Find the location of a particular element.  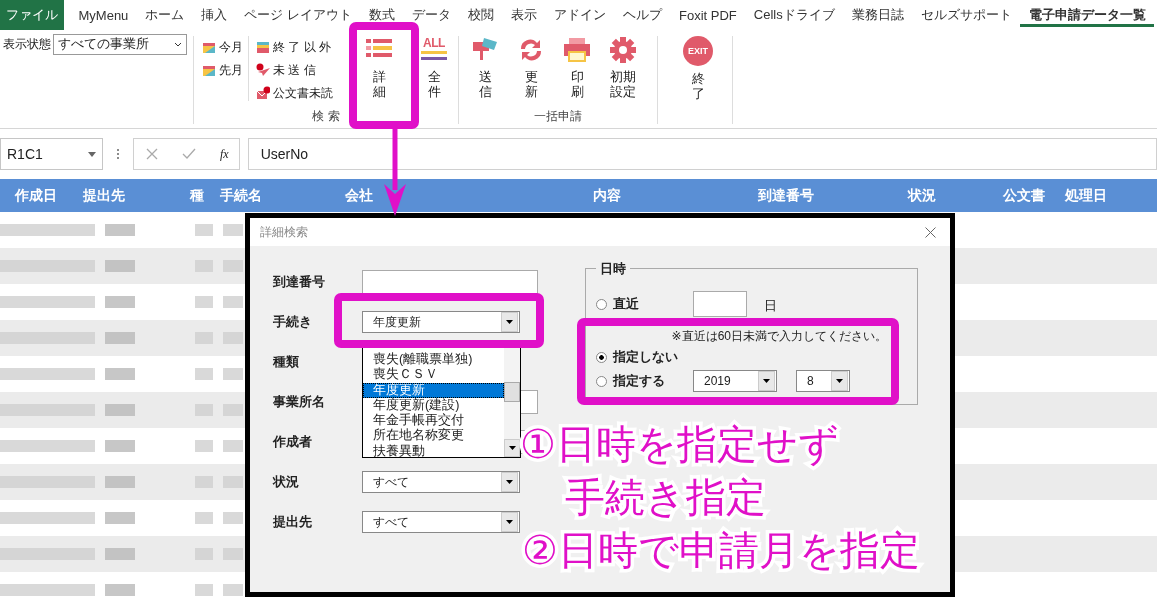

column-header: 手続名 is located at coordinates (241, 195).